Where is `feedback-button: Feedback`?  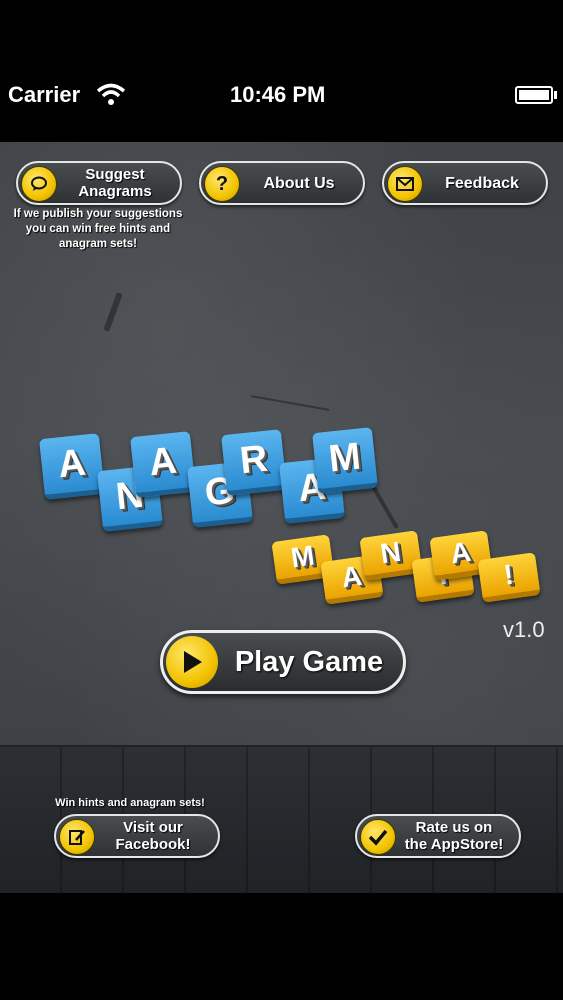
feedback-button: Feedback is located at coordinates (465, 183).